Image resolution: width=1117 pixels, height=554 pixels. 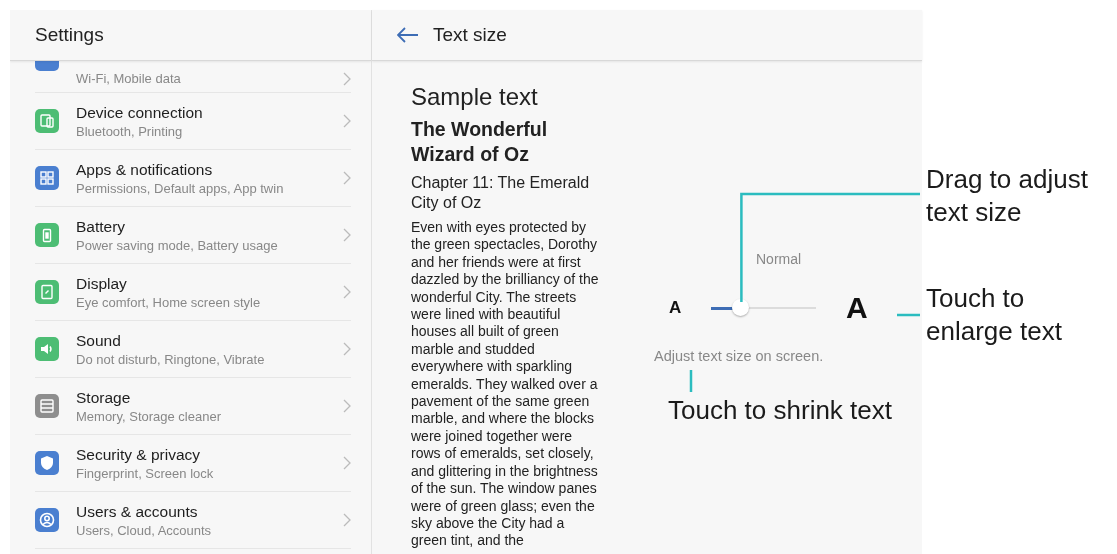 What do you see at coordinates (129, 78) in the screenshot?
I see `item-subtitle: Wi-Fi, Mobile data` at bounding box center [129, 78].